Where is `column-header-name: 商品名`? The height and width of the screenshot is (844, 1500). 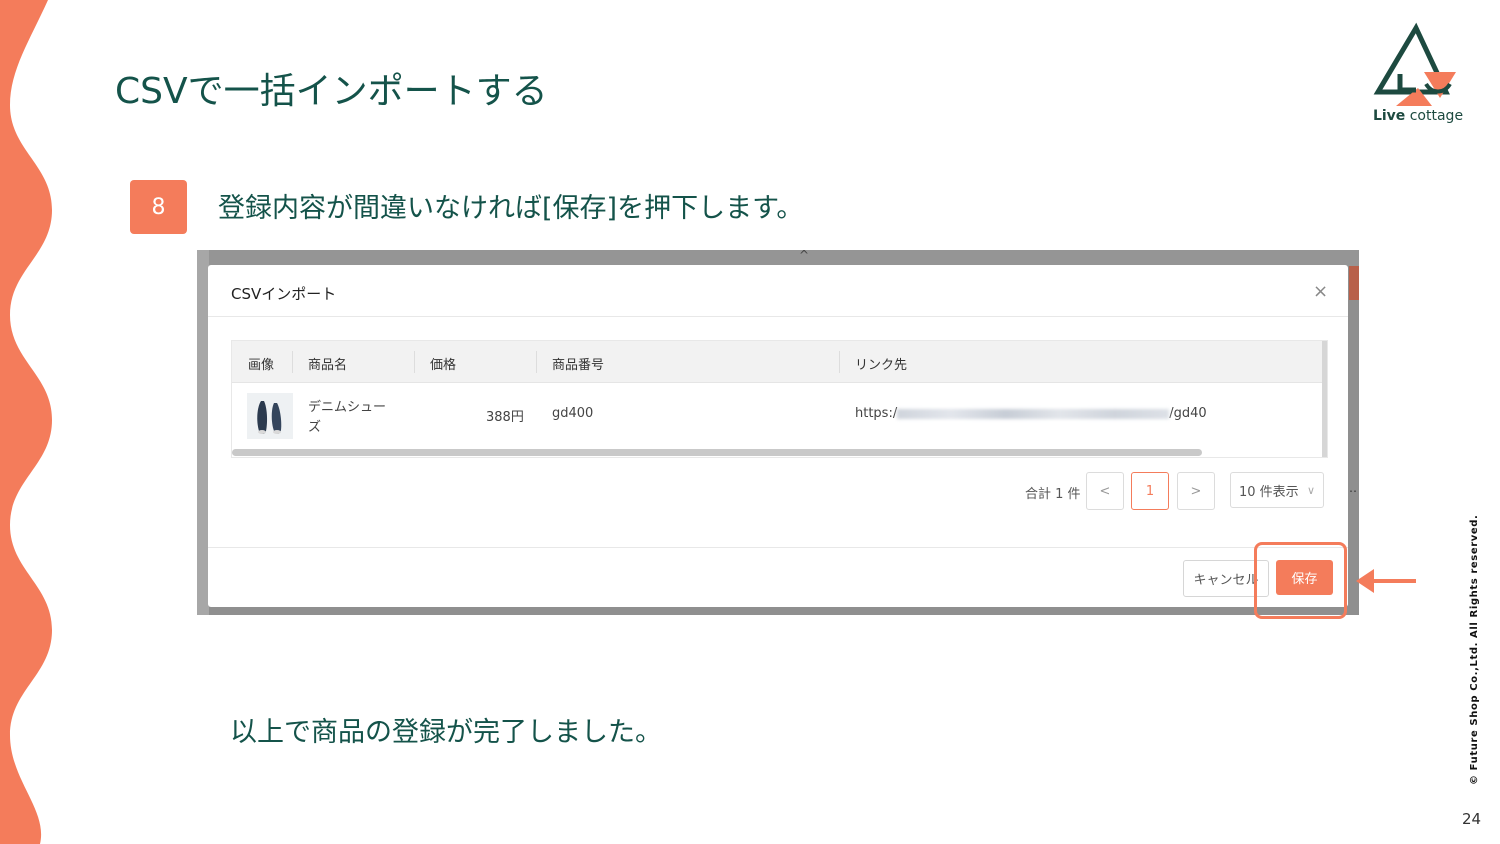
column-header-name: 商品名 is located at coordinates (328, 365).